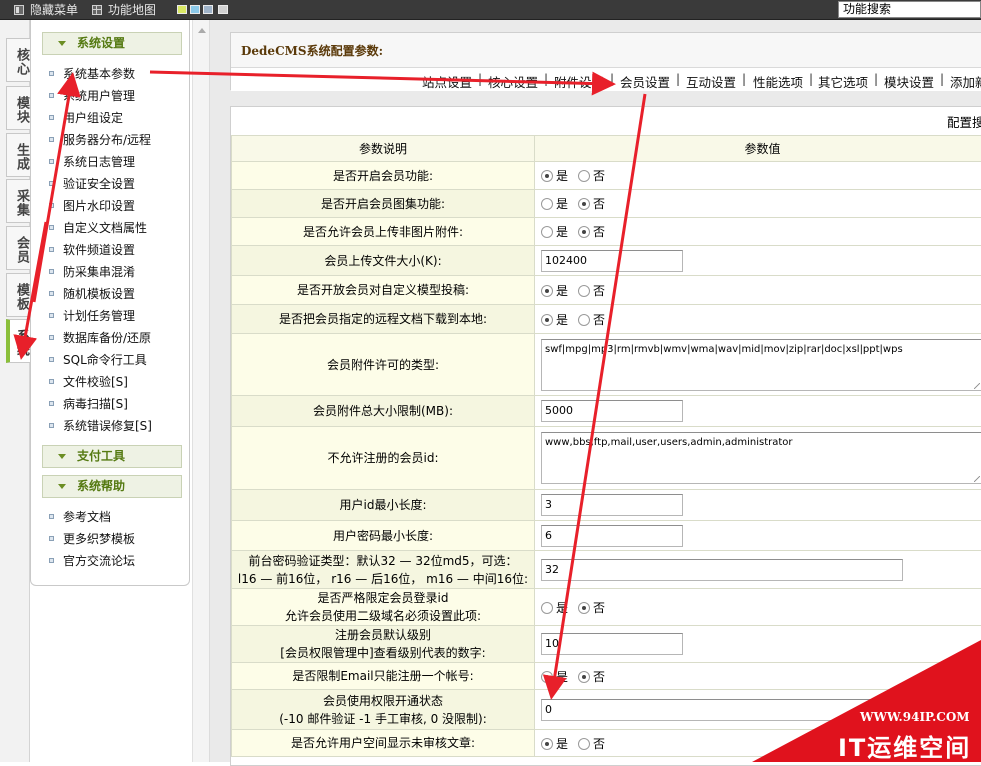 This screenshot has height=766, width=981. I want to click on text-input: 102400, so click(612, 261).